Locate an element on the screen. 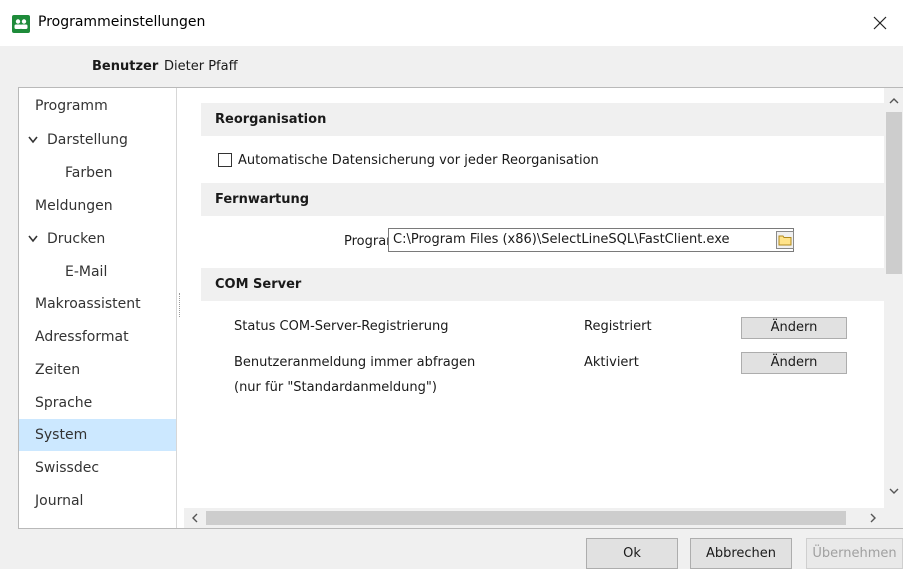 The height and width of the screenshot is (569, 903). nav-item-swissdec: Swissdec is located at coordinates (97, 468).